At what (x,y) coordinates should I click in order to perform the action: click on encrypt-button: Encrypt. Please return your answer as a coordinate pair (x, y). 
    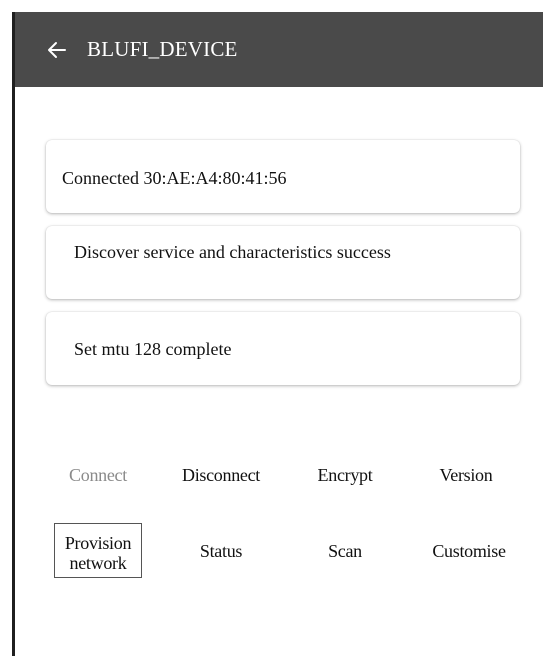
    Looking at the image, I should click on (345, 475).